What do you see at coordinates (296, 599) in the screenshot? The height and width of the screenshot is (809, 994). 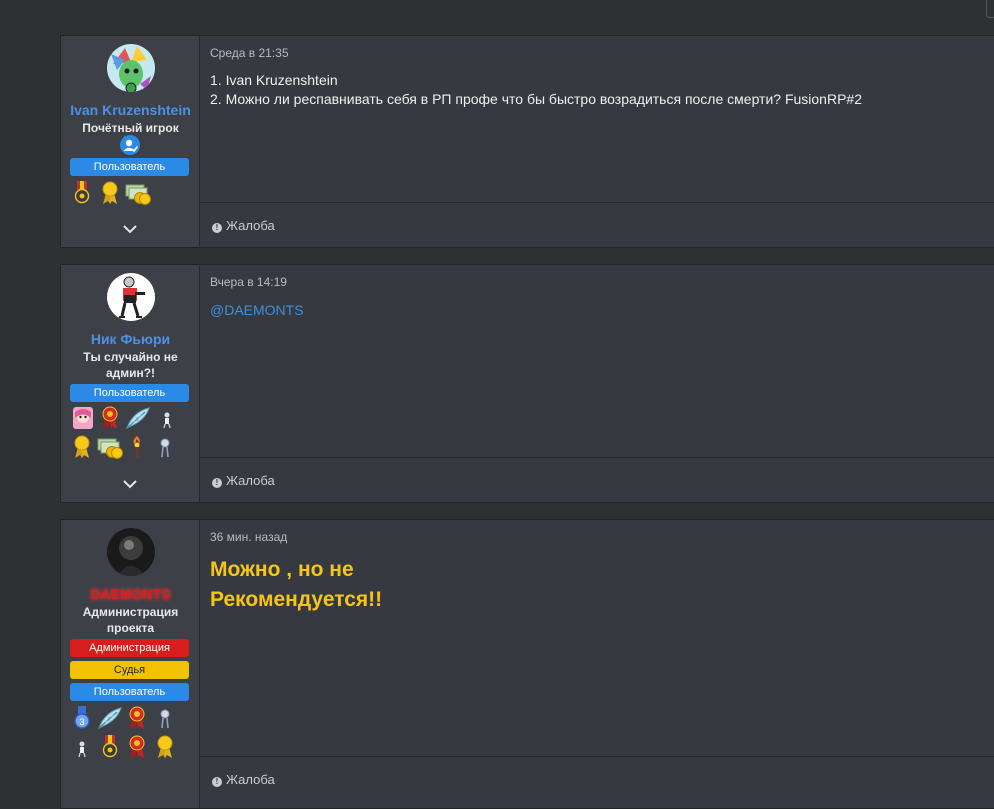 I see `message-line: Рекомендуется!!` at bounding box center [296, 599].